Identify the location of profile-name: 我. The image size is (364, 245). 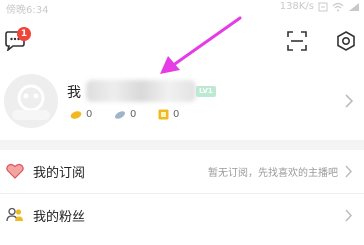
(74, 93).